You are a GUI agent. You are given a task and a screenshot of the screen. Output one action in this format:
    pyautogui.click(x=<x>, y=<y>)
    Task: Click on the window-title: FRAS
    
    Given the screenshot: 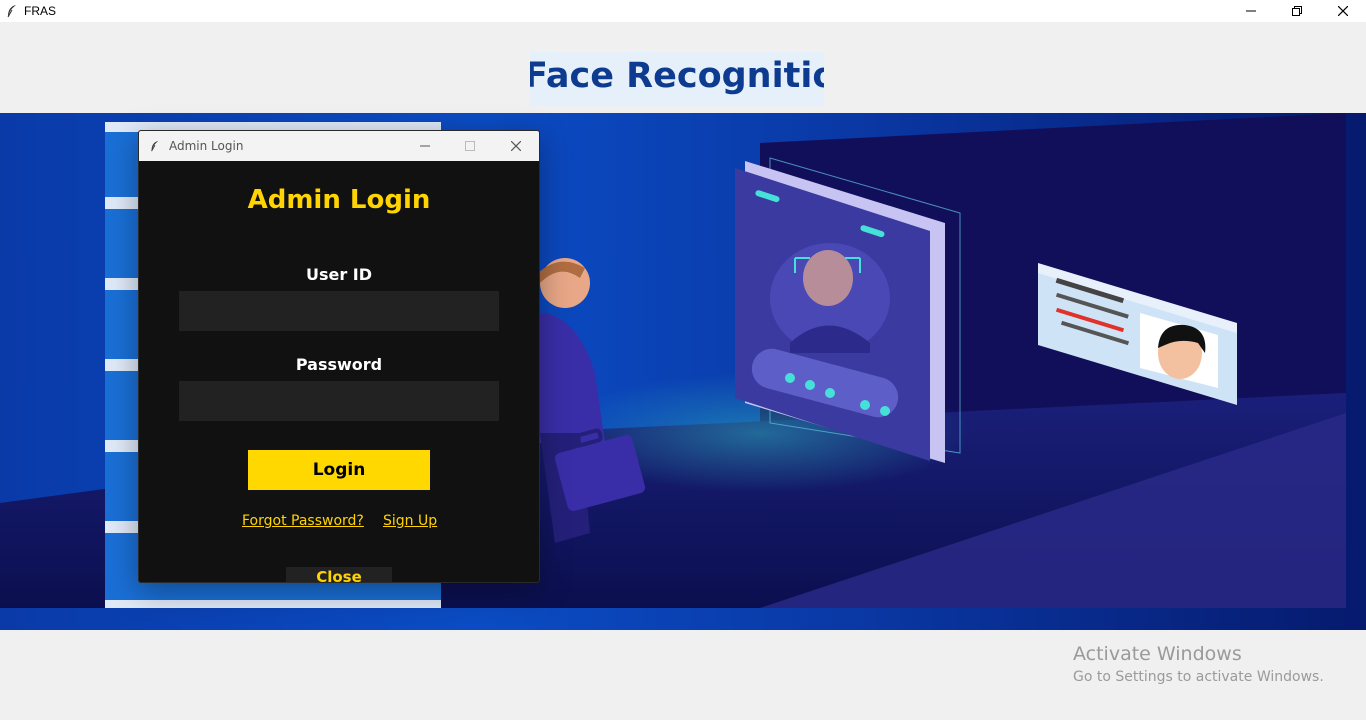 What is the action you would take?
    pyautogui.click(x=40, y=11)
    